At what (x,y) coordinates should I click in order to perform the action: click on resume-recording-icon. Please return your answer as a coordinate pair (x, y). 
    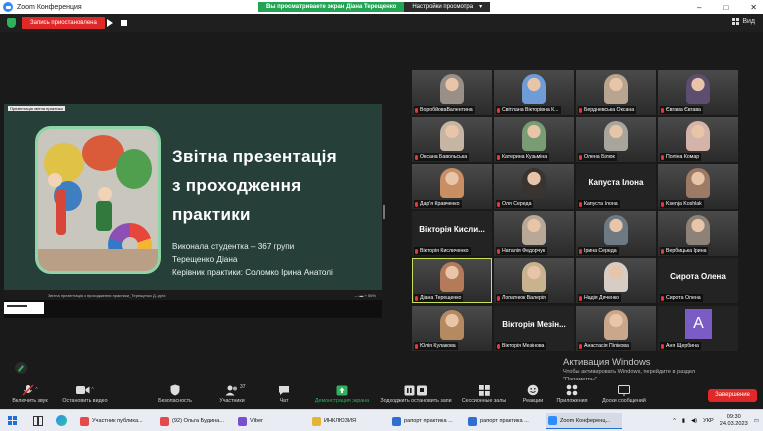
    Looking at the image, I should click on (110, 23).